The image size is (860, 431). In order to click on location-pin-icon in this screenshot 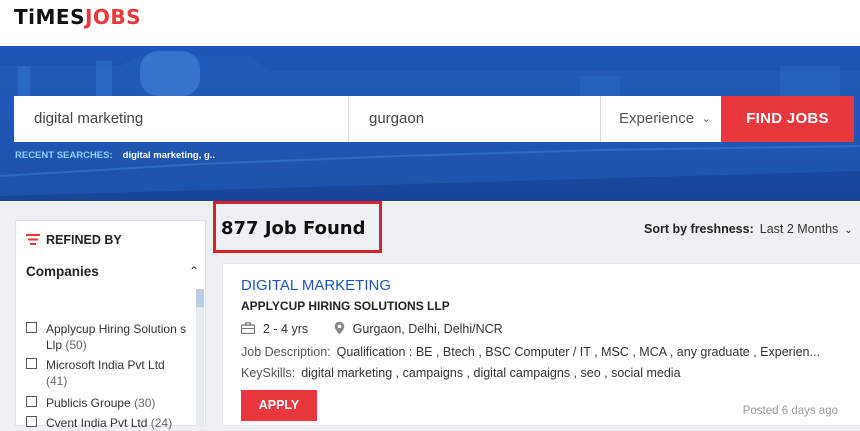, I will do `click(339, 329)`.